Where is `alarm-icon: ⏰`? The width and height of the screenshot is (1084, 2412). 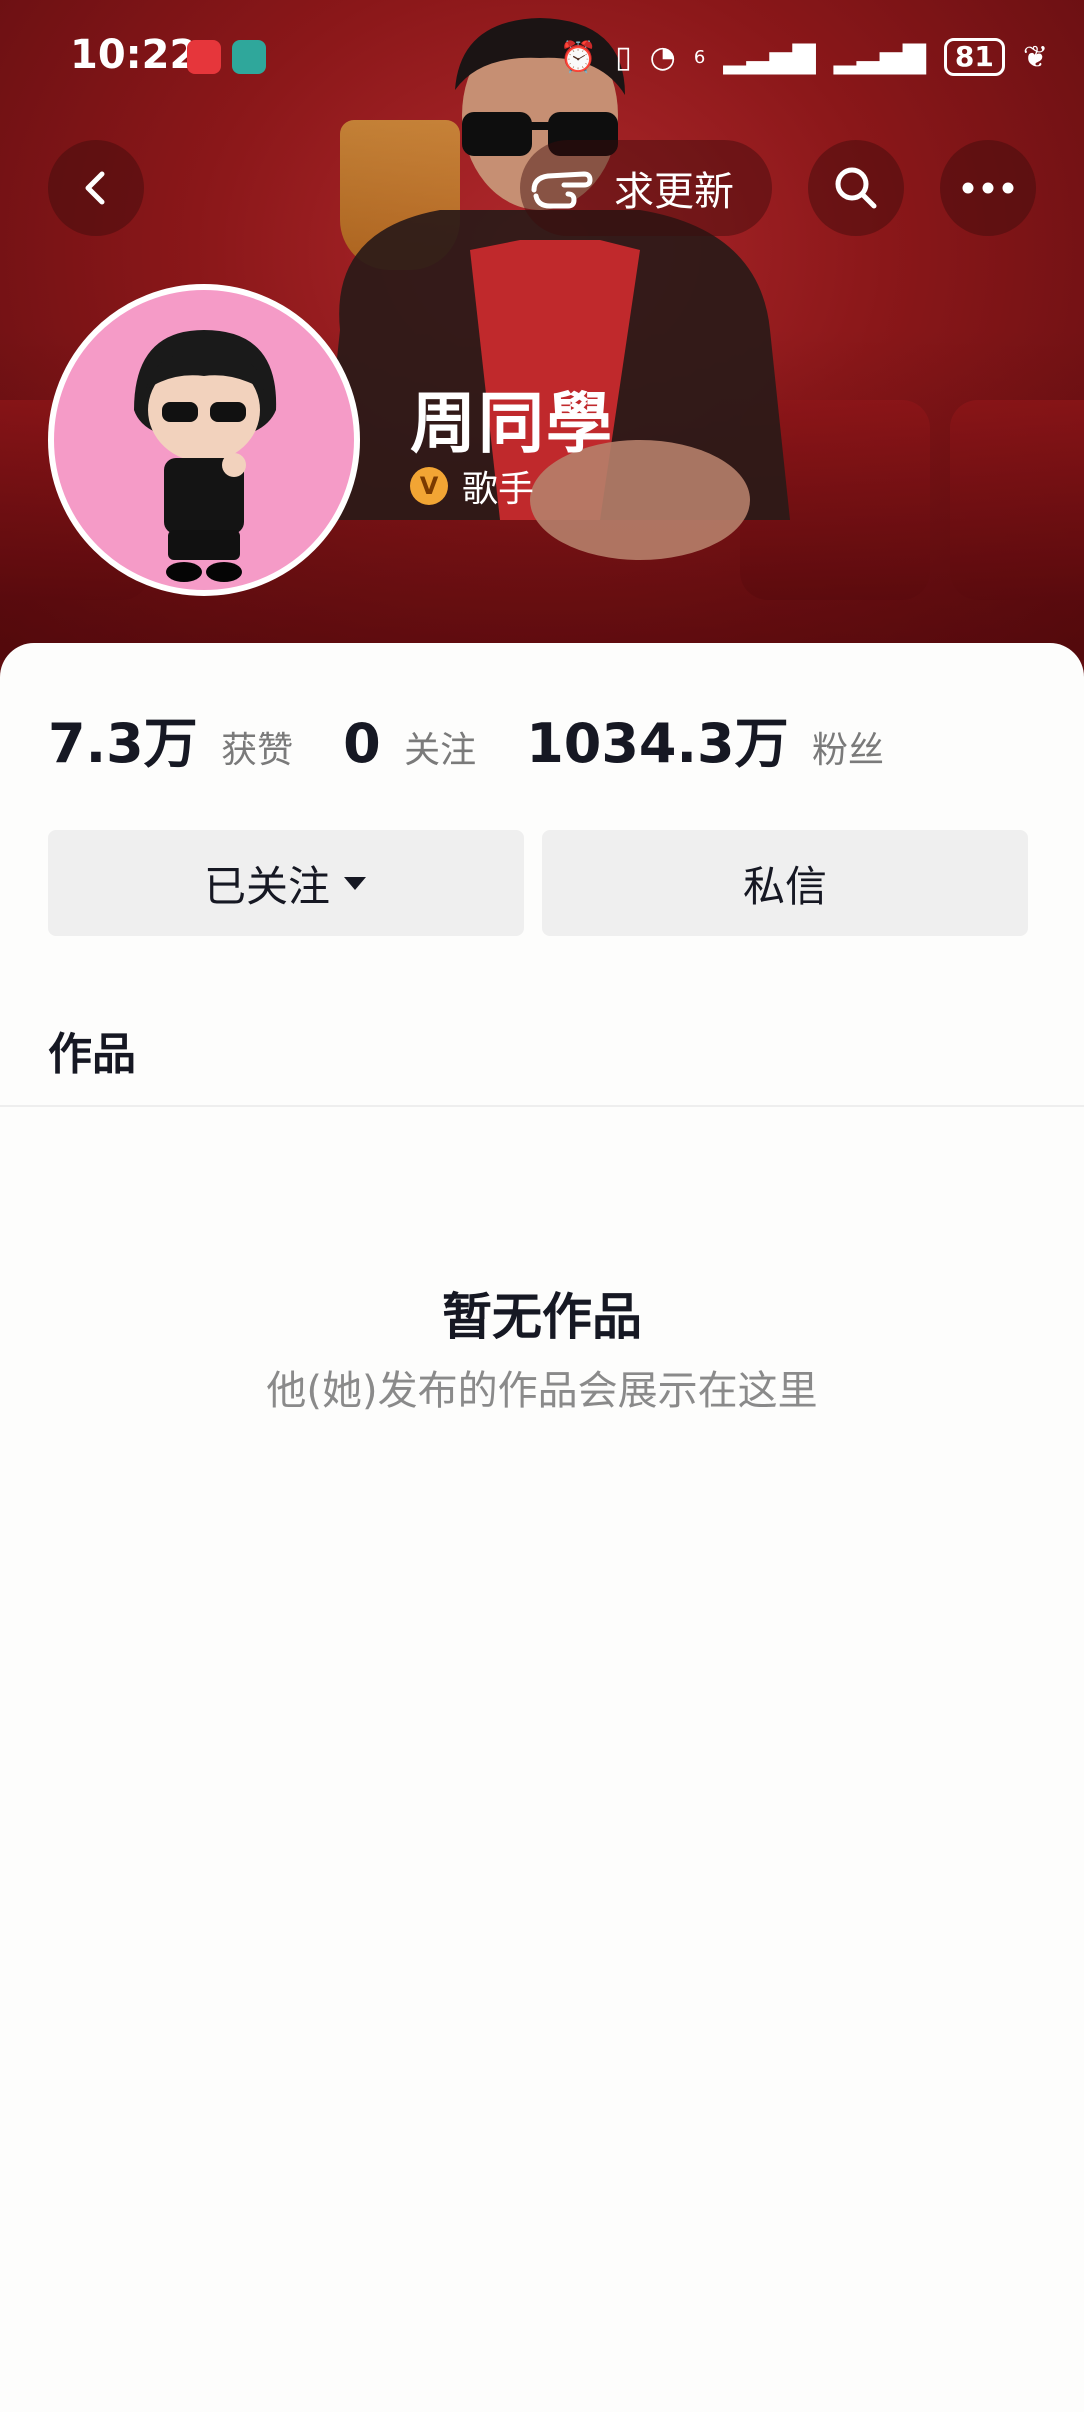
alarm-icon: ⏰ is located at coordinates (578, 57).